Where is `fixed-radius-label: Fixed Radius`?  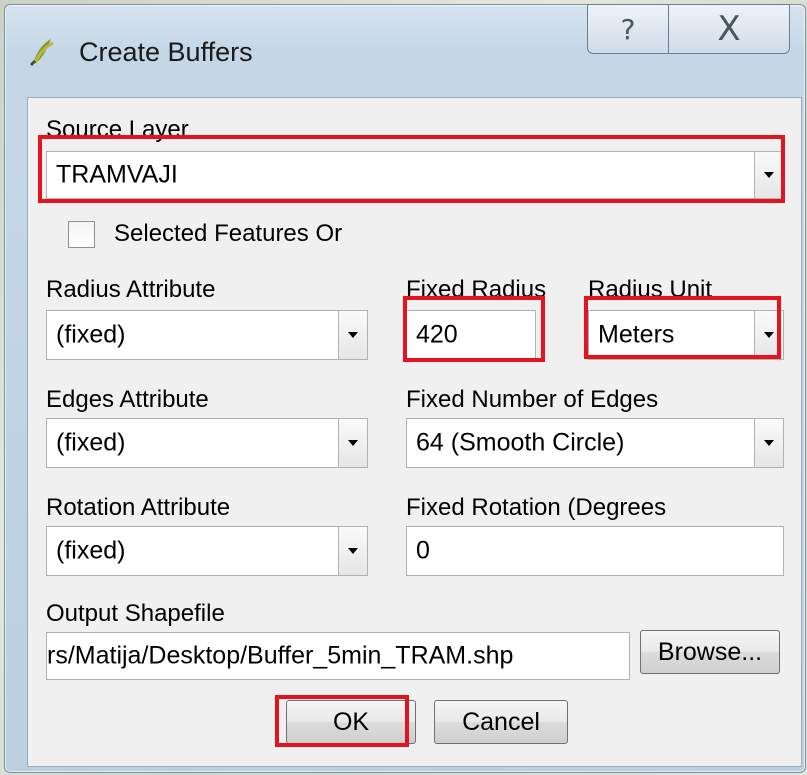
fixed-radius-label: Fixed Radius is located at coordinates (476, 289).